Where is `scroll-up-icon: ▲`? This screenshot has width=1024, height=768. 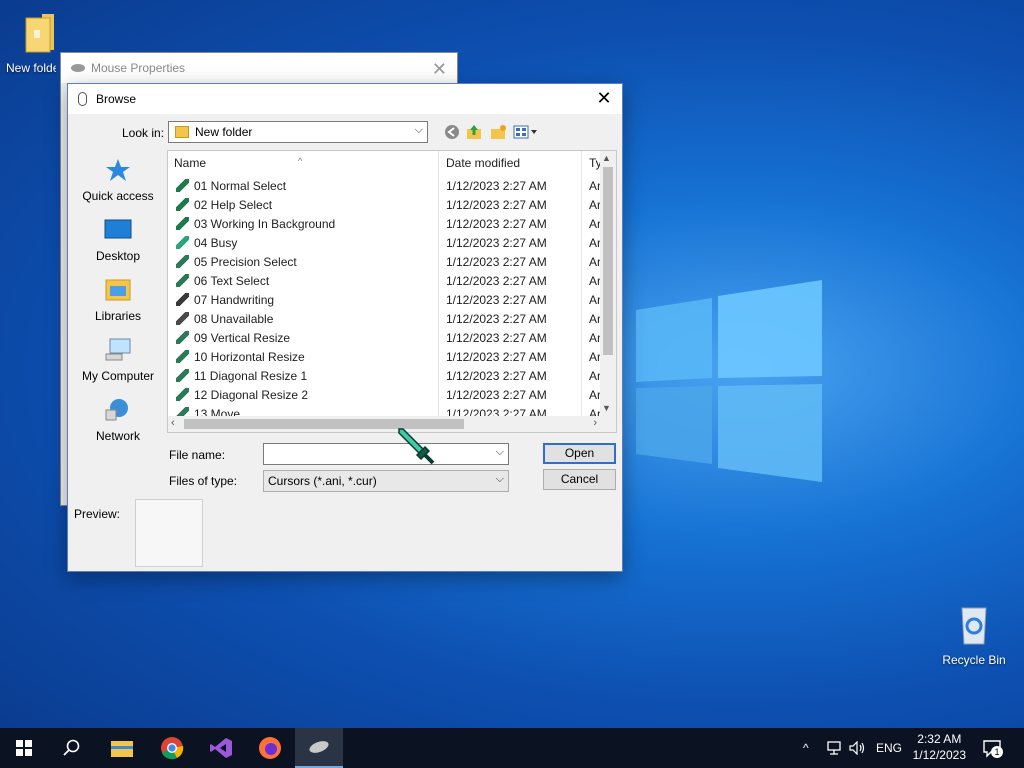 scroll-up-icon: ▲ is located at coordinates (606, 158).